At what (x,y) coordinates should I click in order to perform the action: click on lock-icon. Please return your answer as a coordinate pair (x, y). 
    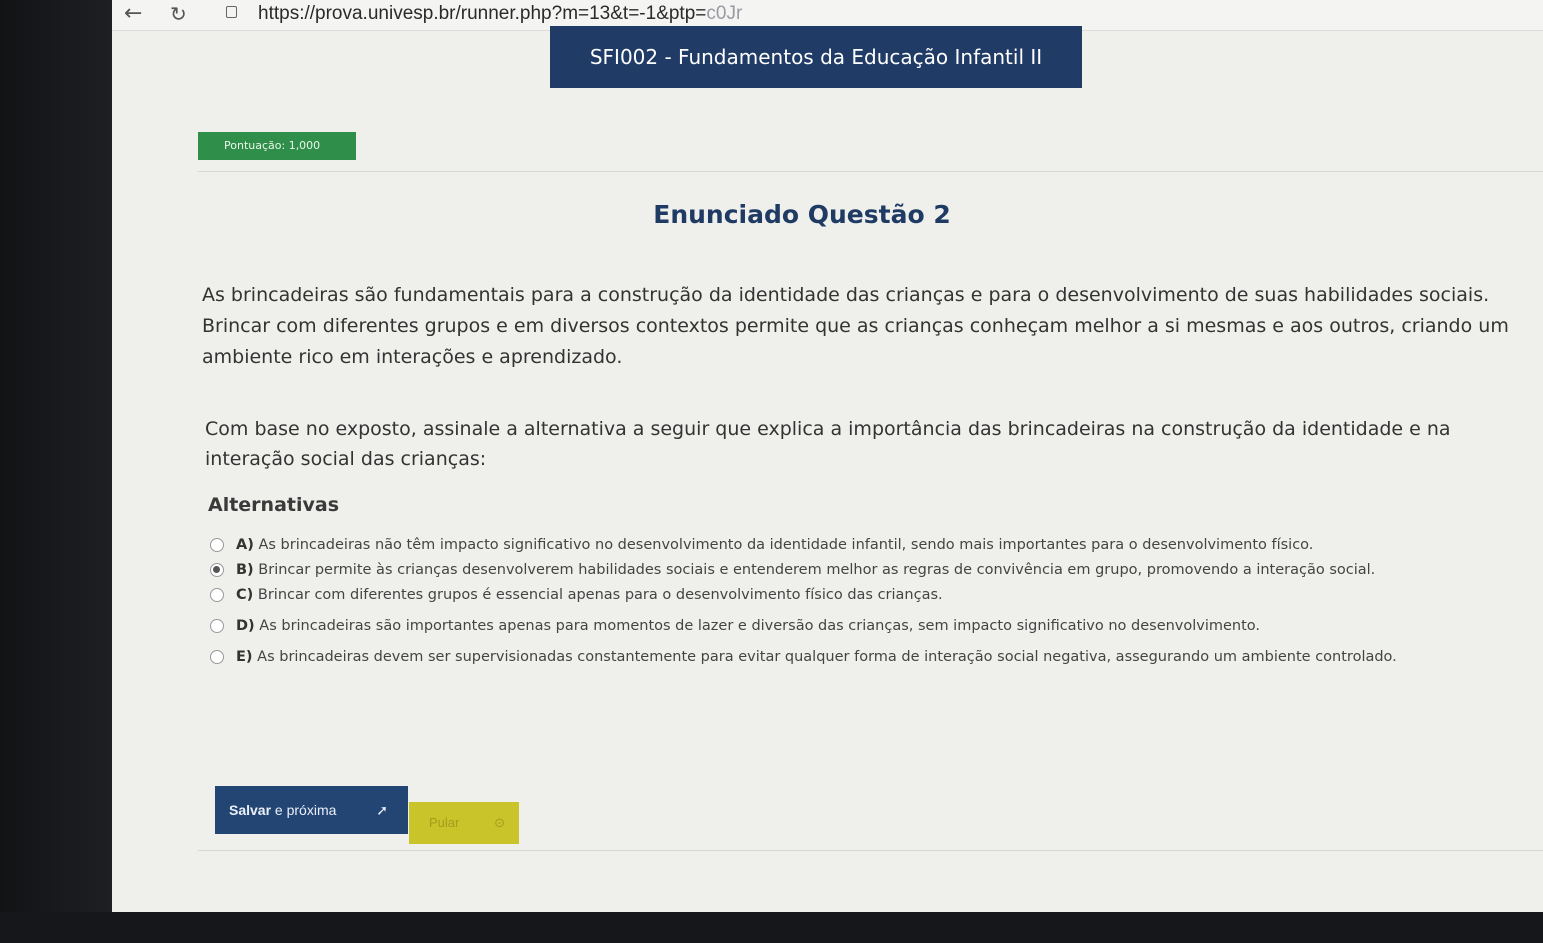
    Looking at the image, I should click on (231, 12).